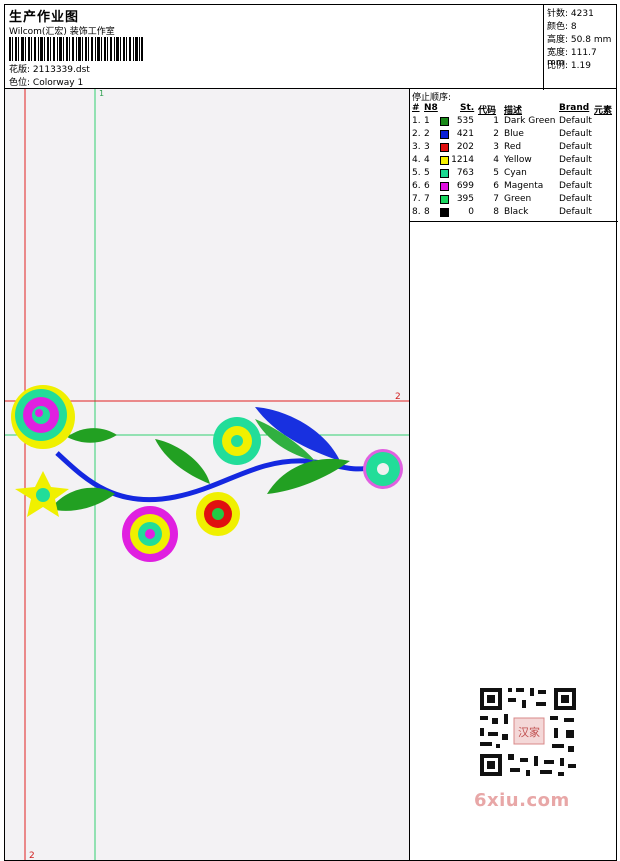 The width and height of the screenshot is (620, 861). Describe the element at coordinates (465, 186) in the screenshot. I see `row-stitches: 699` at that location.